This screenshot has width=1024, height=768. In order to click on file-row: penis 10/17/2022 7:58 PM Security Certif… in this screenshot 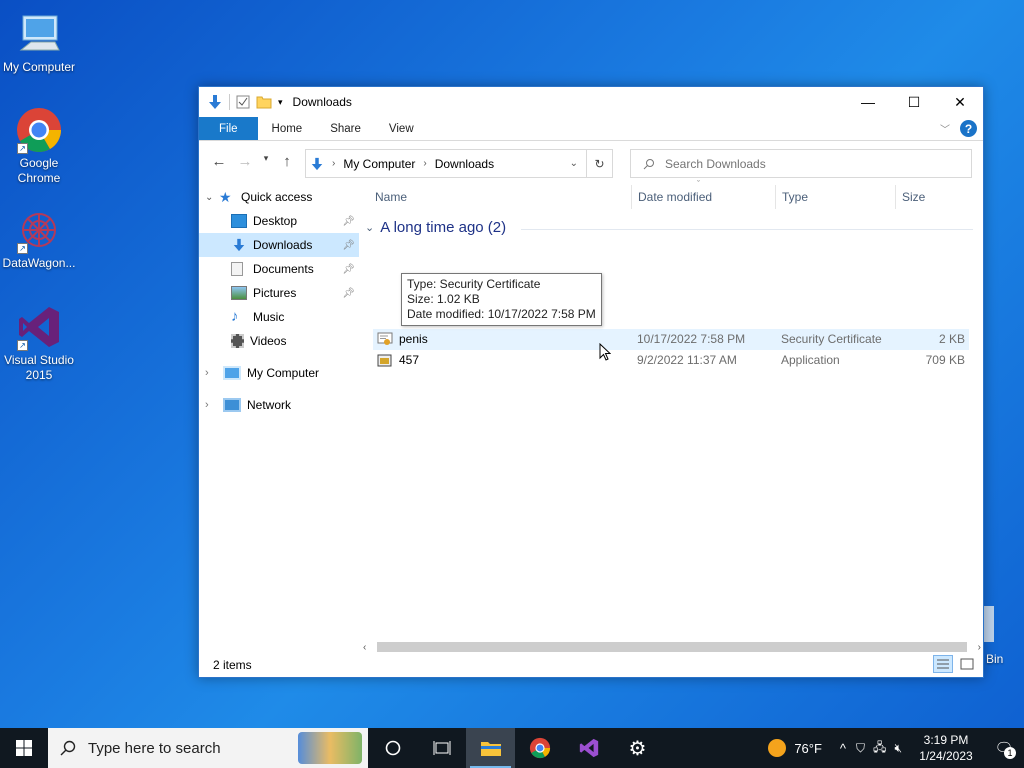, I will do `click(671, 339)`.